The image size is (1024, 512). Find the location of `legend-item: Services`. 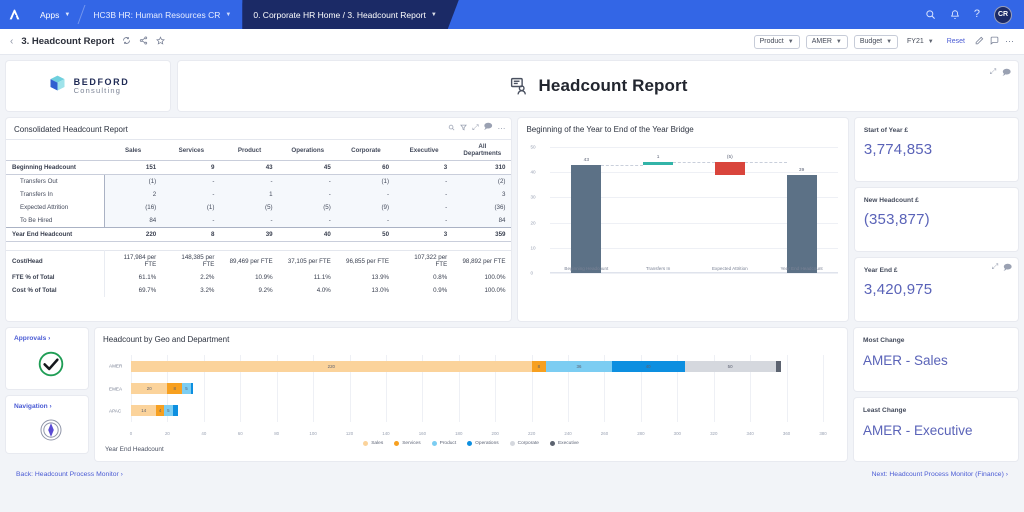

legend-item: Services is located at coordinates (407, 443).